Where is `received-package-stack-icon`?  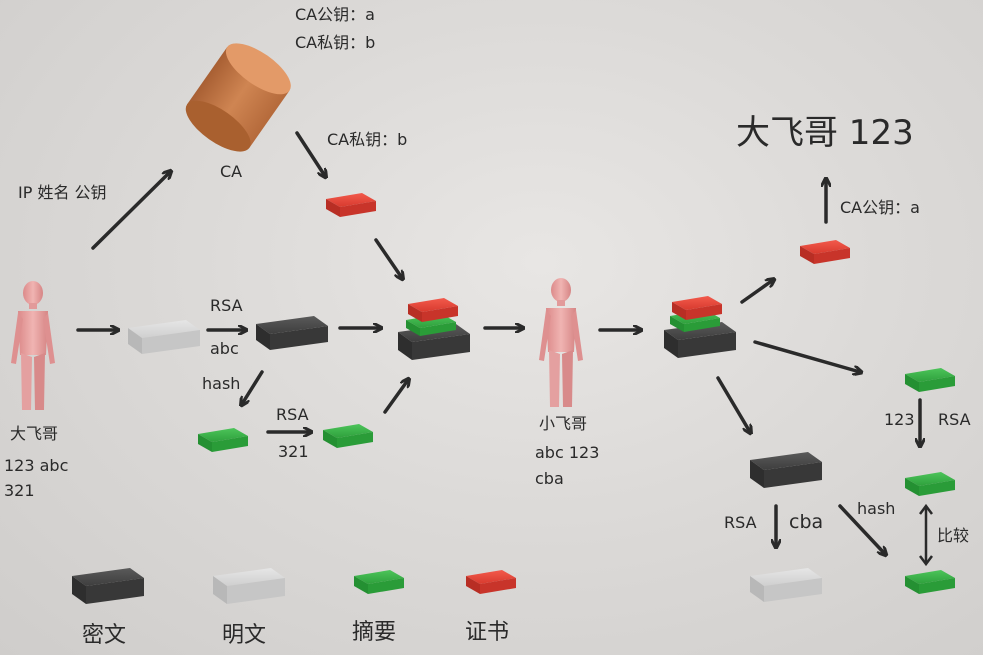
received-package-stack-icon is located at coordinates (700, 327).